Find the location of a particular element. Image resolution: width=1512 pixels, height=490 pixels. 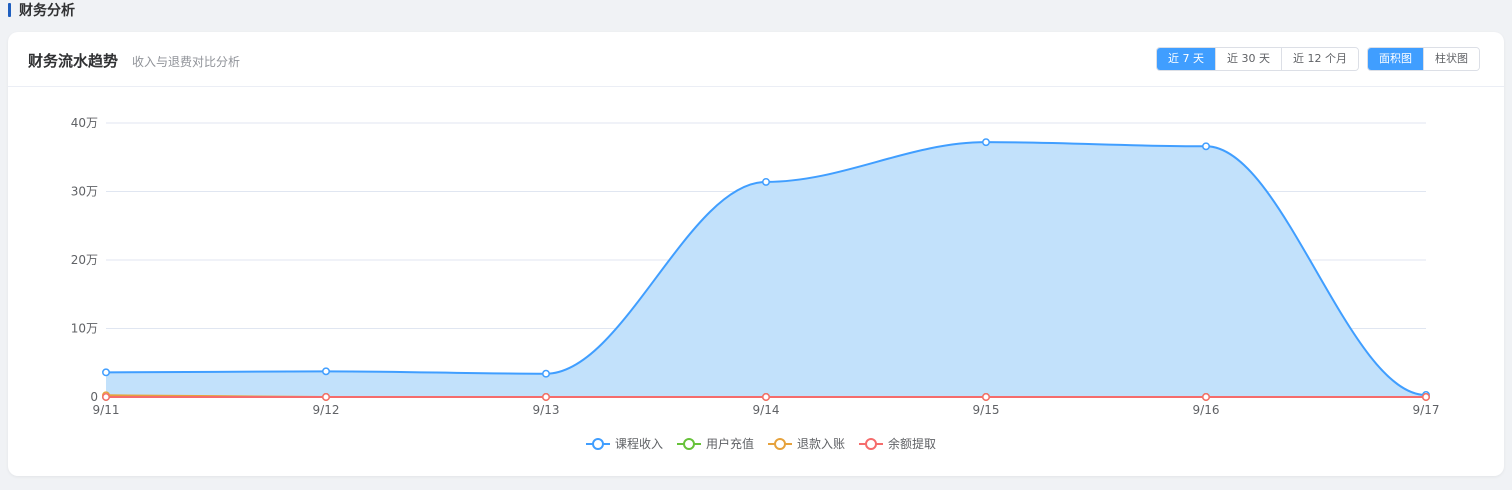

x-tick-label: 9/13 is located at coordinates (546, 410).